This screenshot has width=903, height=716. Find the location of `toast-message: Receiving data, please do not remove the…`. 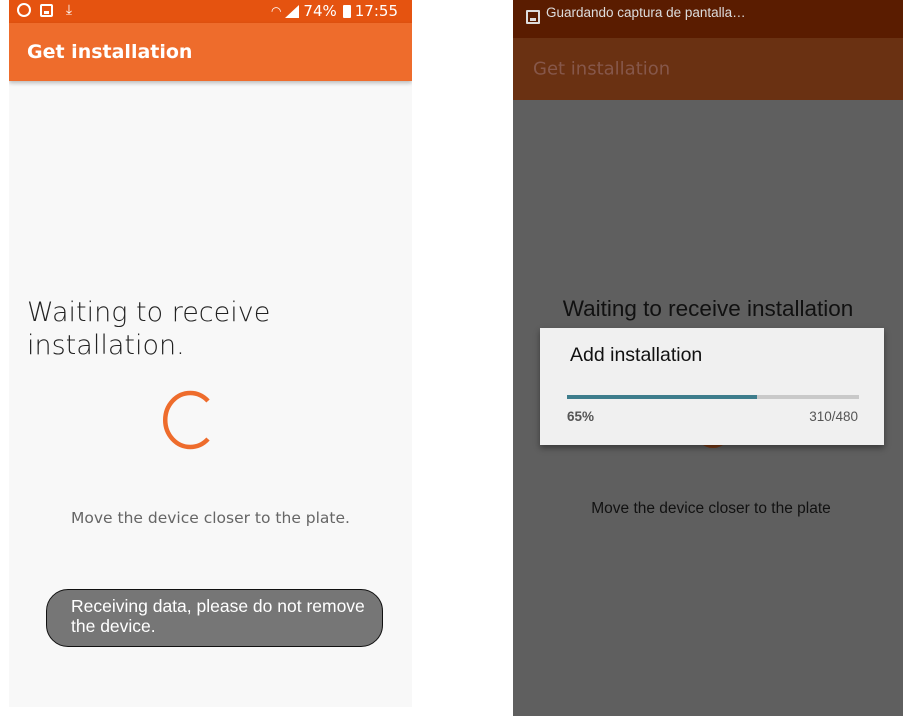

toast-message: Receiving data, please do not remove the… is located at coordinates (214, 618).